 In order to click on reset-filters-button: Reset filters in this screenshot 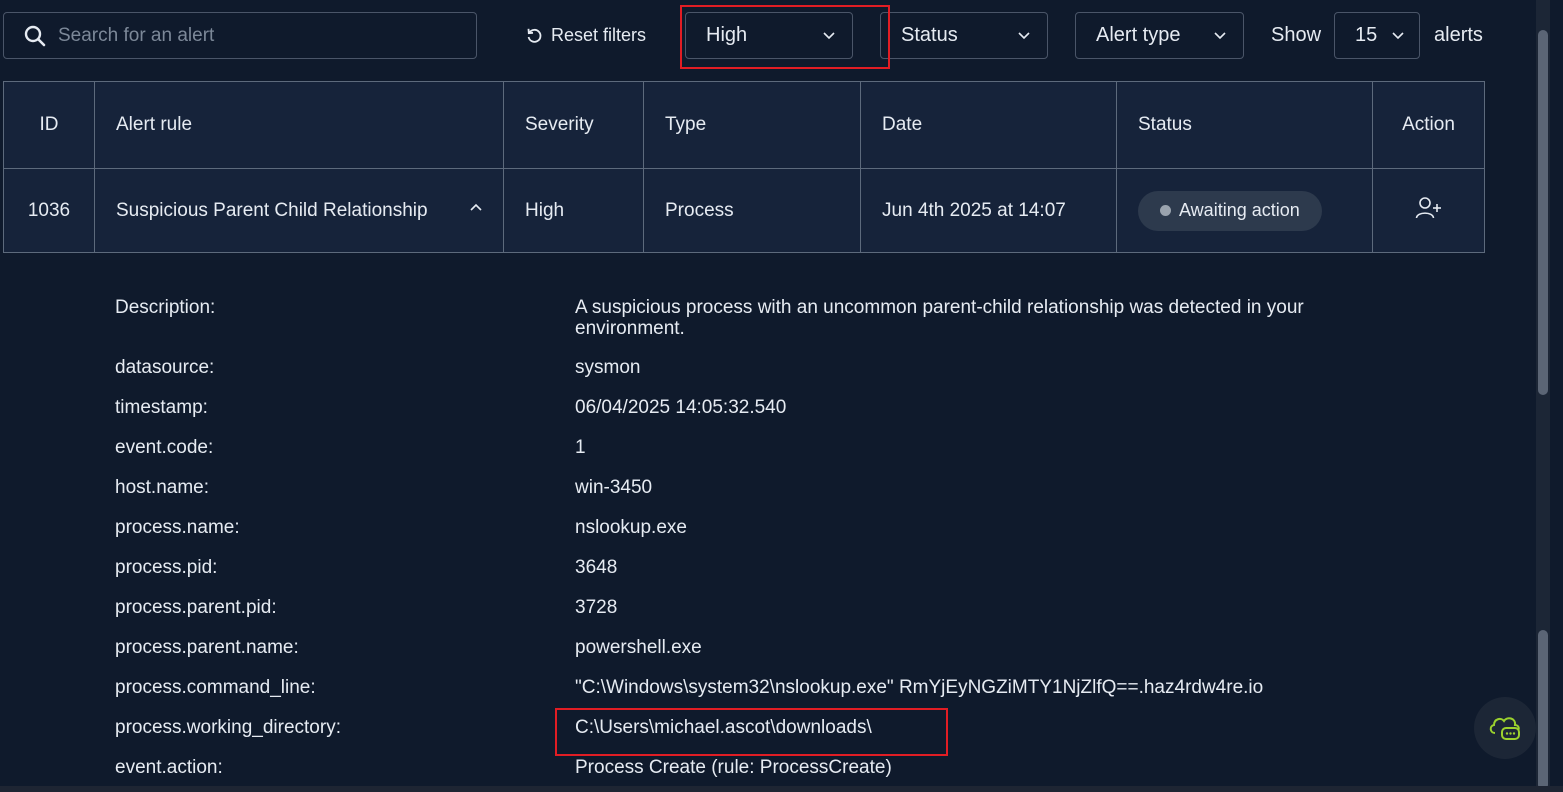, I will do `click(586, 35)`.